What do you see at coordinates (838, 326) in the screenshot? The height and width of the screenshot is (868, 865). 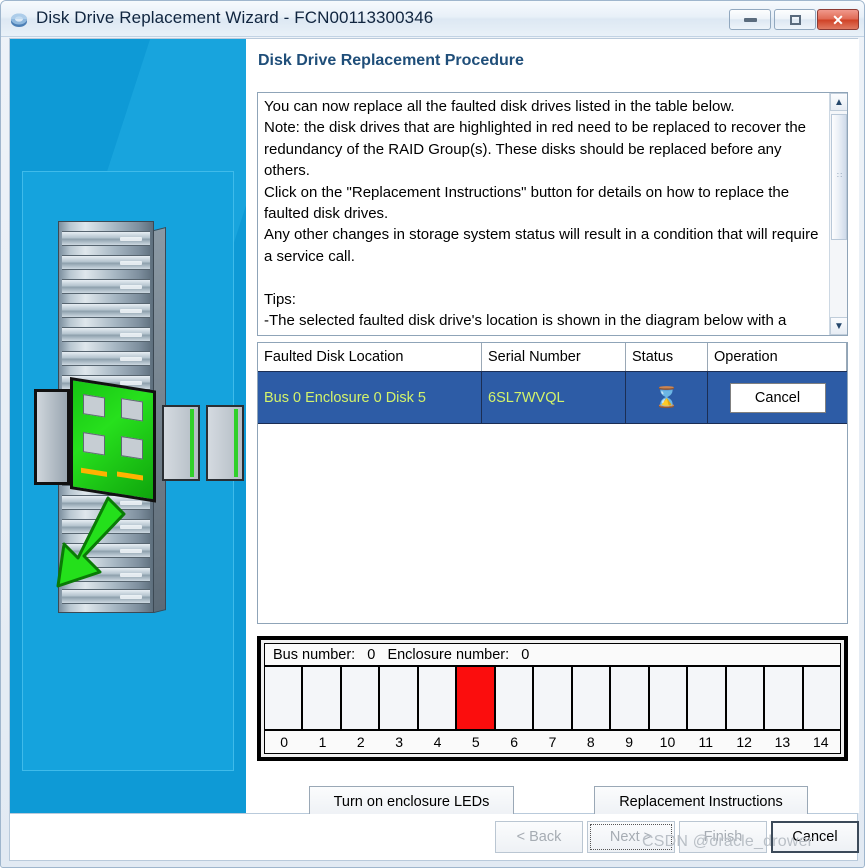 I see `scroll-down-icon: ▼` at bounding box center [838, 326].